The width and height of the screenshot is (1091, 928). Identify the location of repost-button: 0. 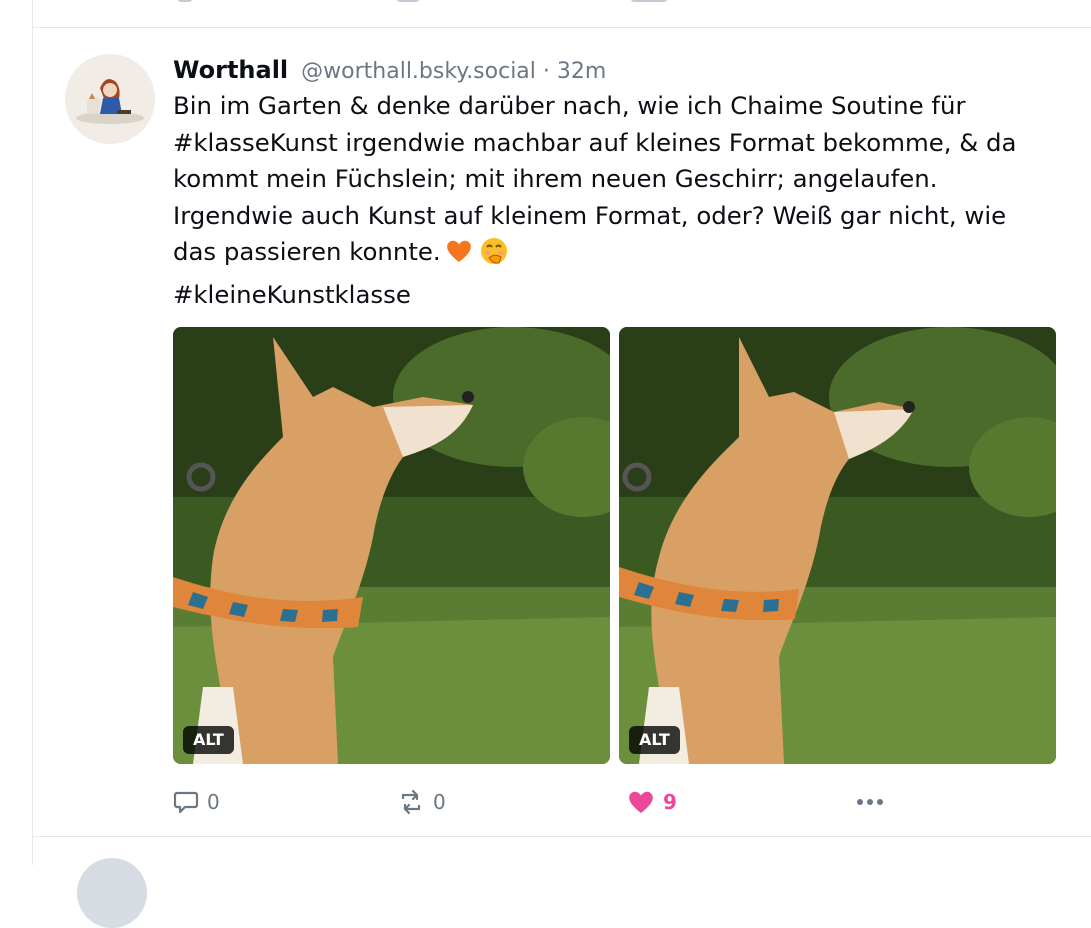
(421, 802).